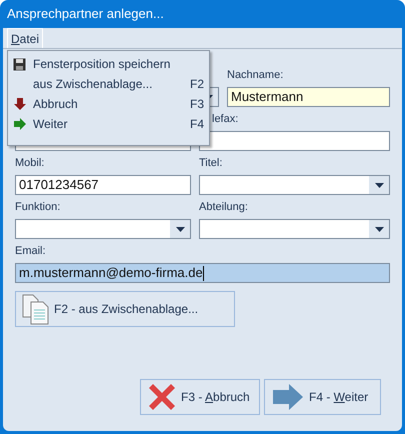 This screenshot has height=434, width=405. I want to click on menu-item: Abbruch F3, so click(108, 104).